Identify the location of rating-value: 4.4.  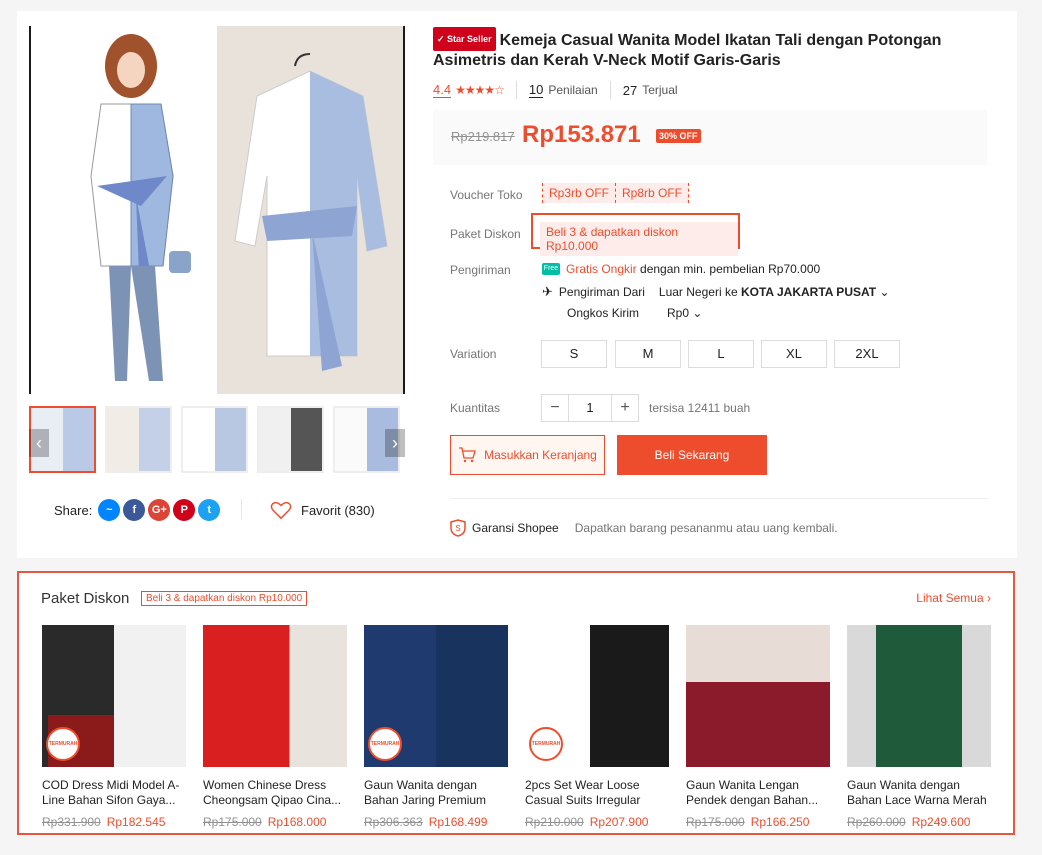
(442, 90).